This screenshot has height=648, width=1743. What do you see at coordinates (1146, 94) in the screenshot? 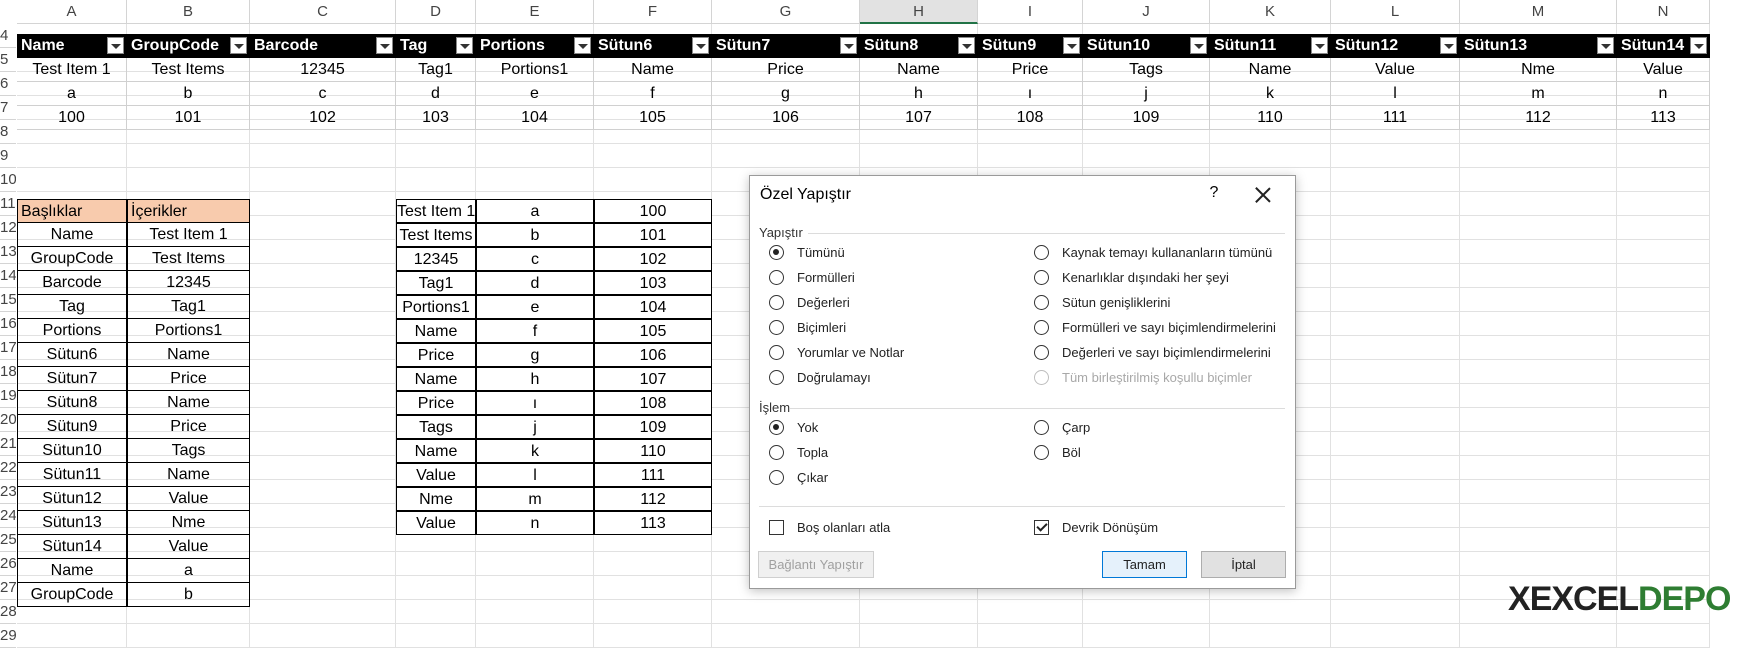
I see `table-cell: j` at bounding box center [1146, 94].